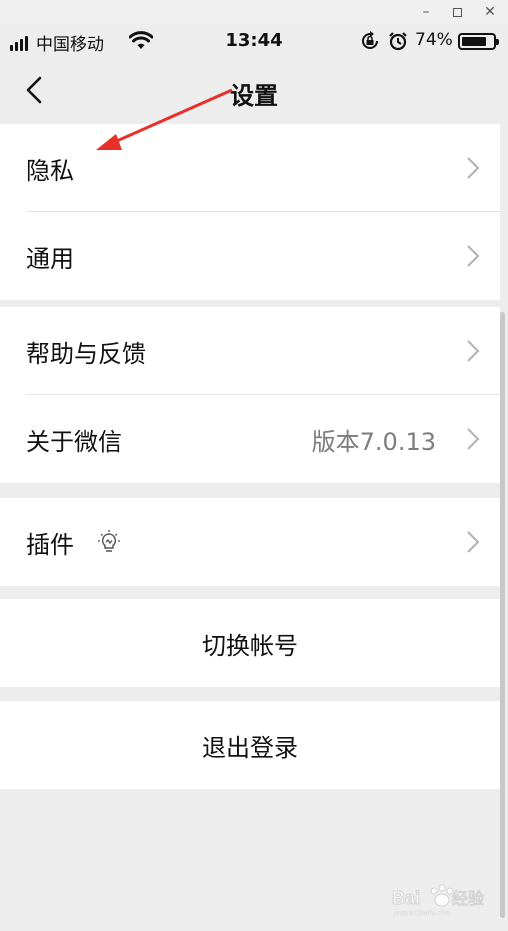 The image size is (508, 931). What do you see at coordinates (250, 256) in the screenshot?
I see `settings-item-general: 通用` at bounding box center [250, 256].